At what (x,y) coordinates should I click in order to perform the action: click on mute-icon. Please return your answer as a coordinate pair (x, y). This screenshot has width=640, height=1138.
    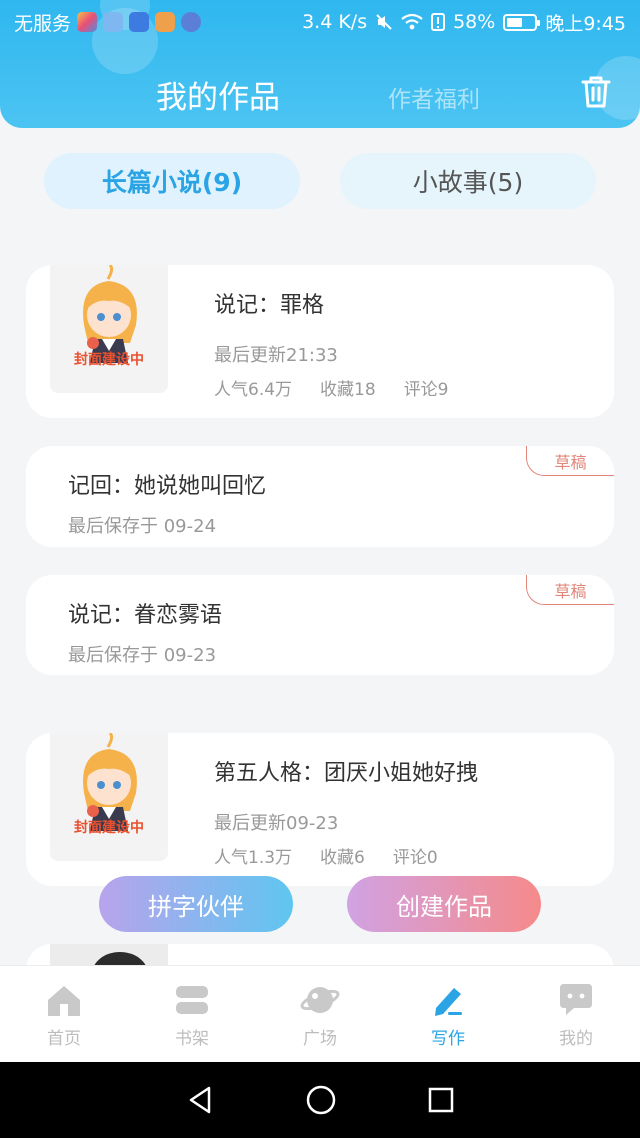
    Looking at the image, I should click on (384, 22).